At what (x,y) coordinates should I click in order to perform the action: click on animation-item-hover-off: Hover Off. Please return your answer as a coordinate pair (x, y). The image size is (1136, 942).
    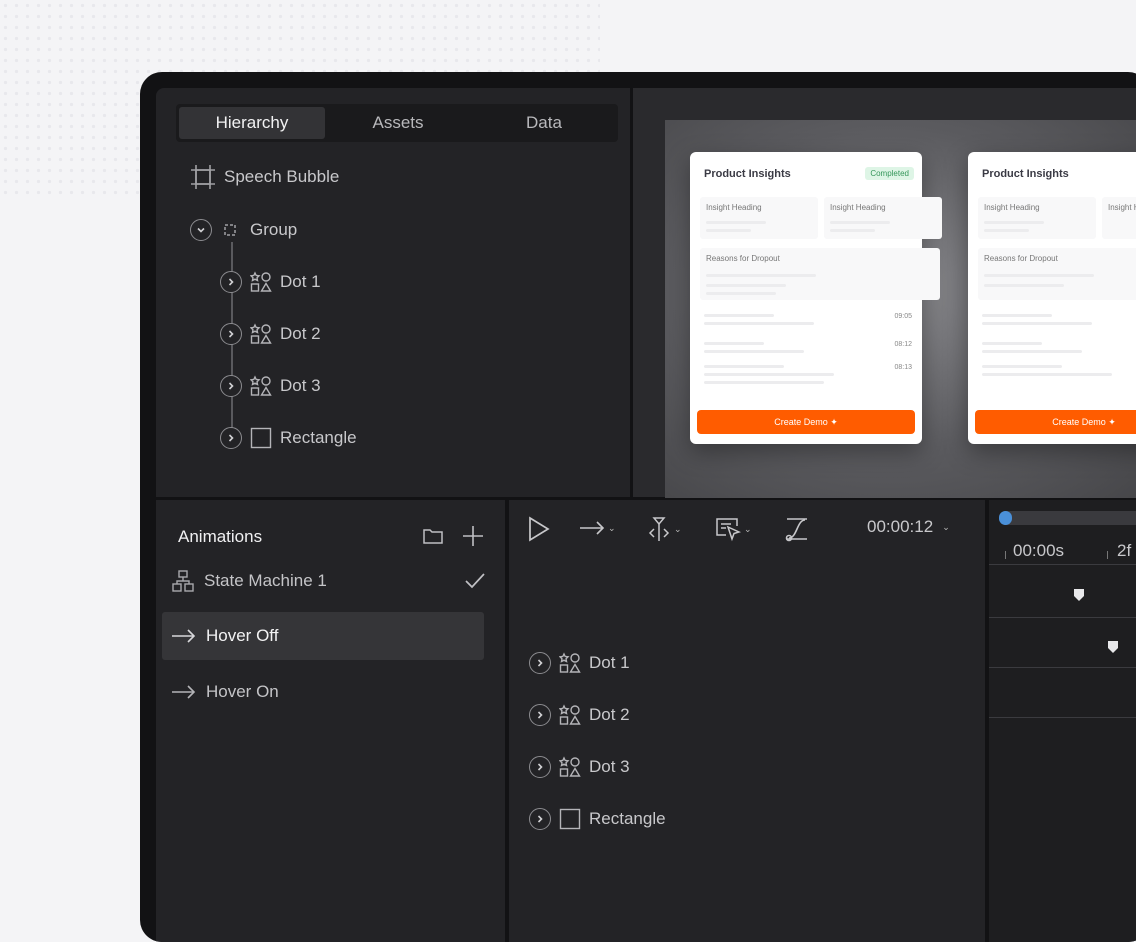
    Looking at the image, I should click on (323, 636).